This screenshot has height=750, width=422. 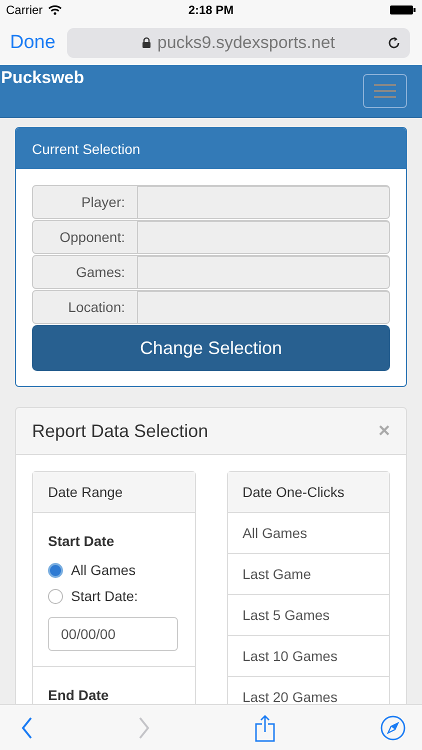 What do you see at coordinates (238, 43) in the screenshot?
I see `address-bar: pucks9.sydexsports.net` at bounding box center [238, 43].